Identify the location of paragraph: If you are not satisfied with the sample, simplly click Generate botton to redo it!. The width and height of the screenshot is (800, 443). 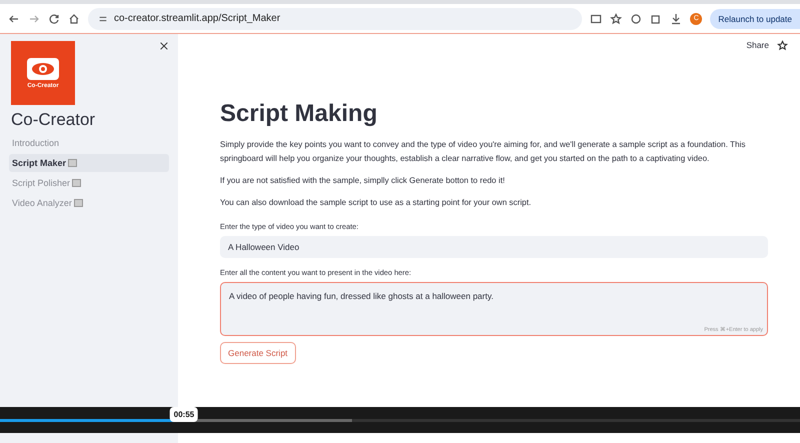
(363, 181).